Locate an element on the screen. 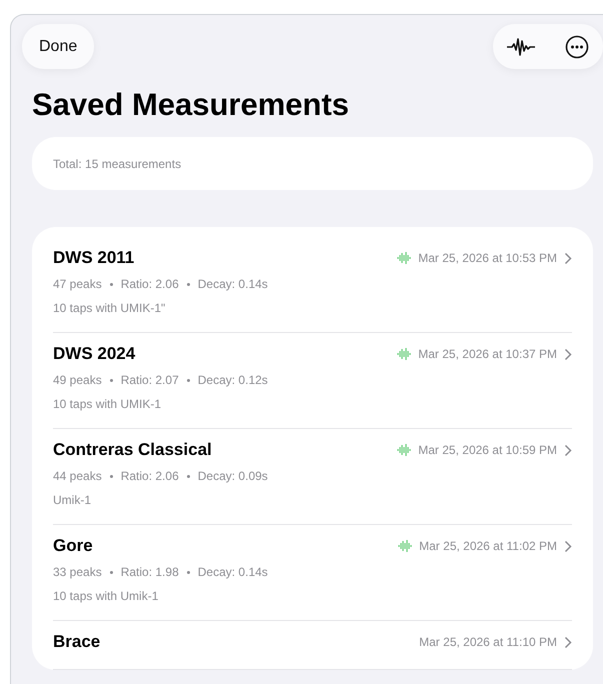 The height and width of the screenshot is (684, 603). measurement-date: Mar 25, 2026 at 10:59 PM is located at coordinates (487, 450).